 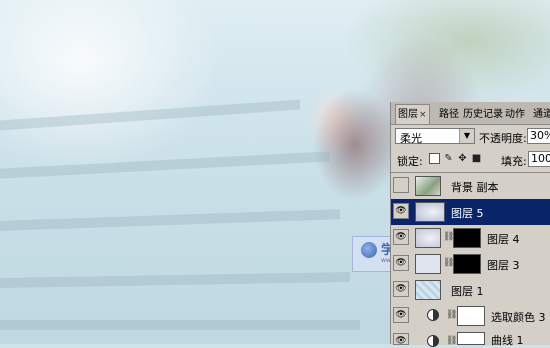 I want to click on visibility-toggle, so click(x=401, y=185).